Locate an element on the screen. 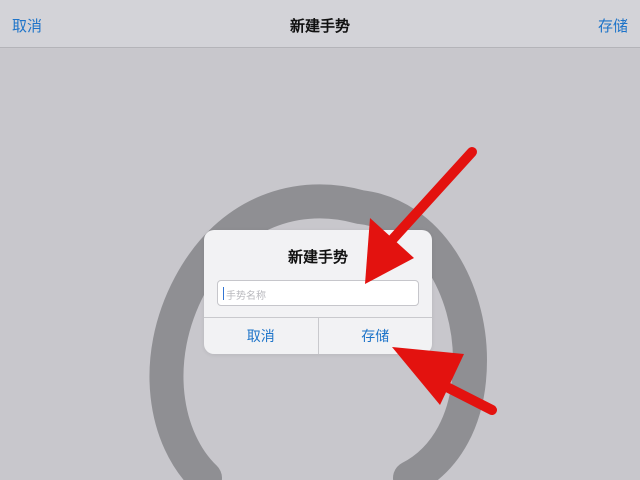  dialog-cancel-button: 取消 is located at coordinates (261, 336).